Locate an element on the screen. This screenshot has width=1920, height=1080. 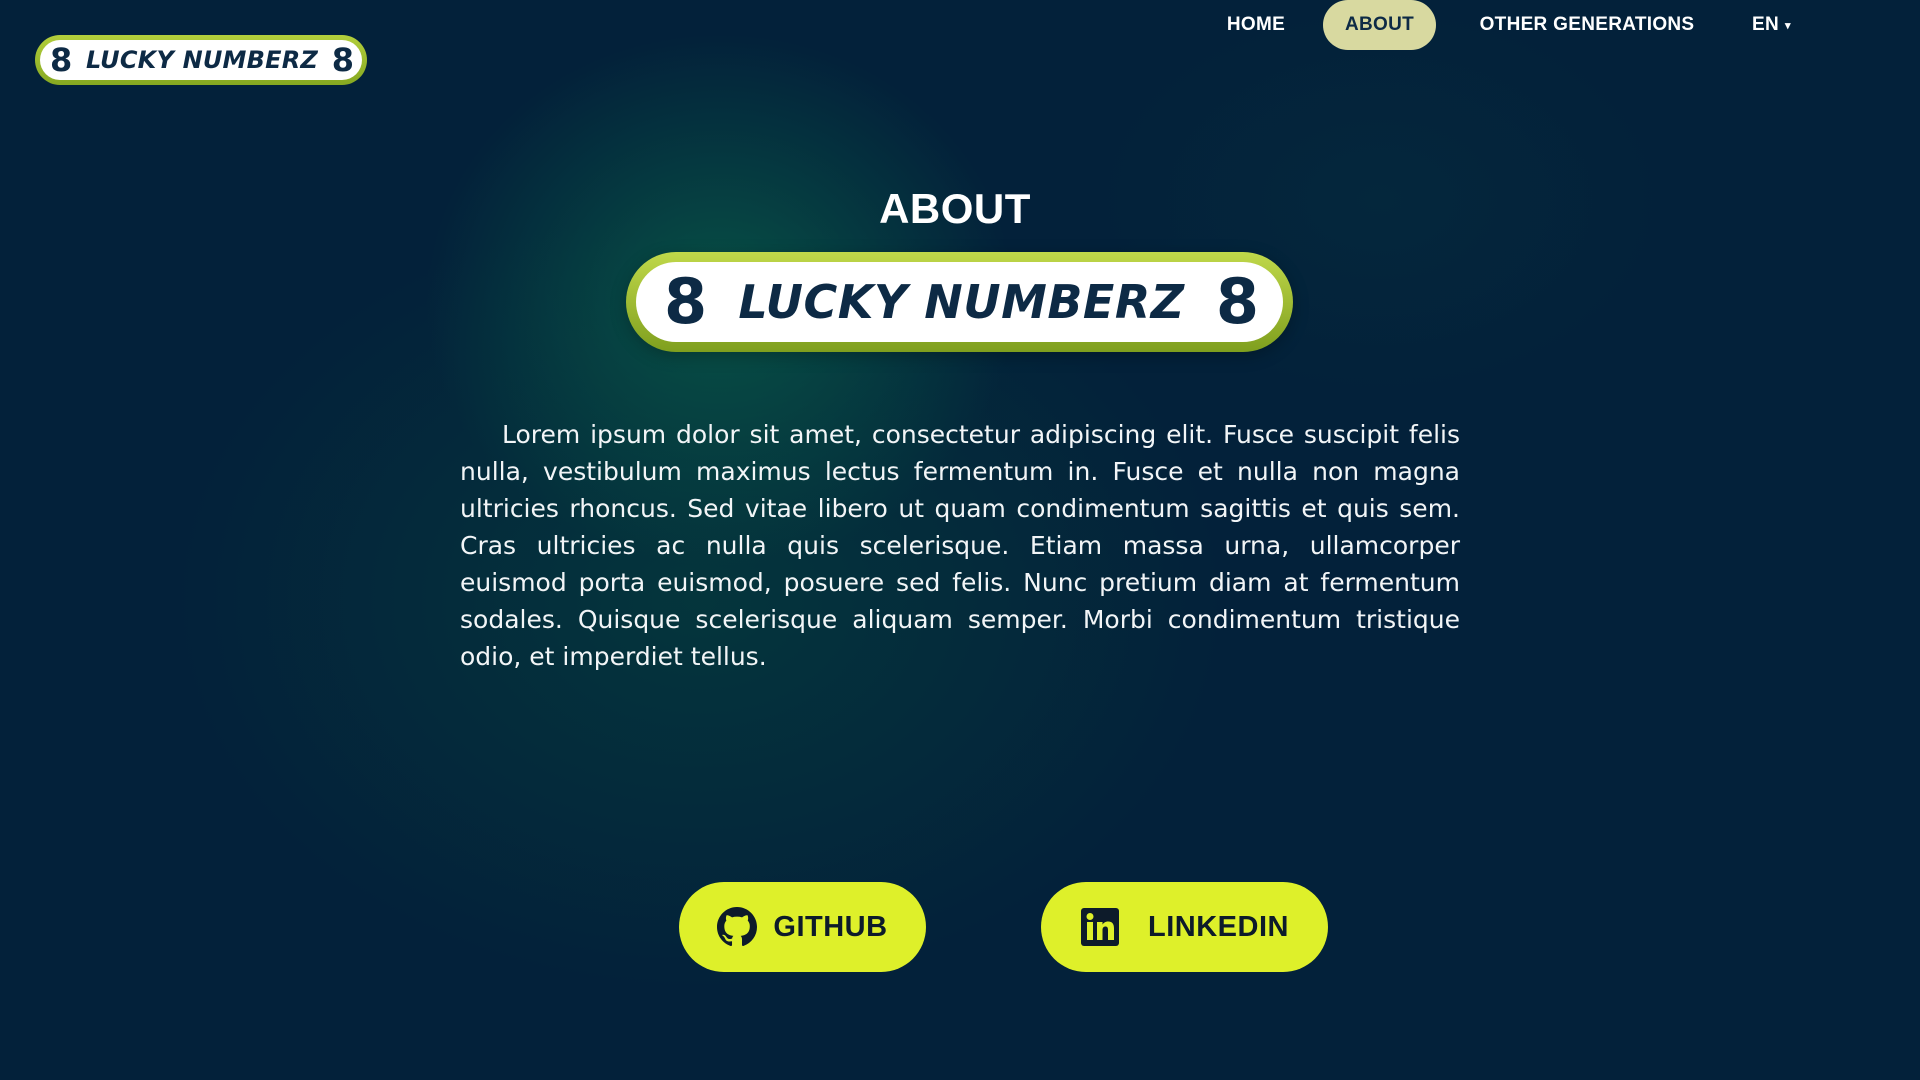
linkedin-button: LINKEDIN is located at coordinates (1184, 927).